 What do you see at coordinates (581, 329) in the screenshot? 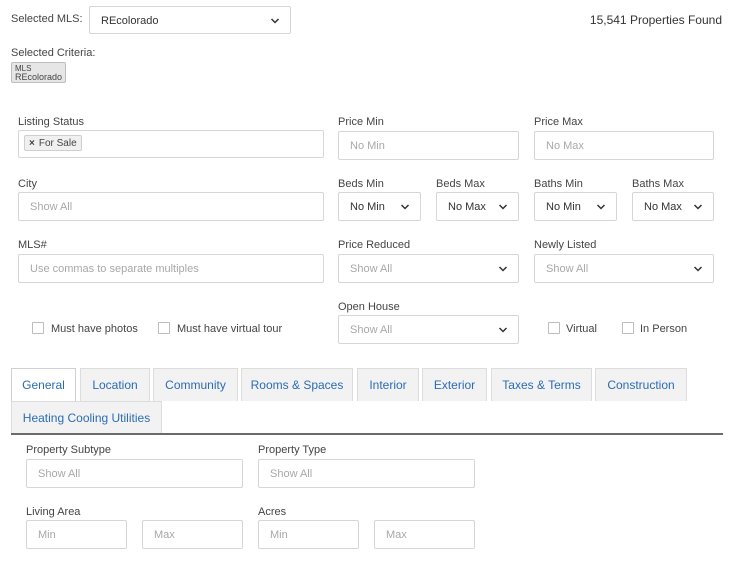
I see `open-house-virtual-label: Virtual` at bounding box center [581, 329].